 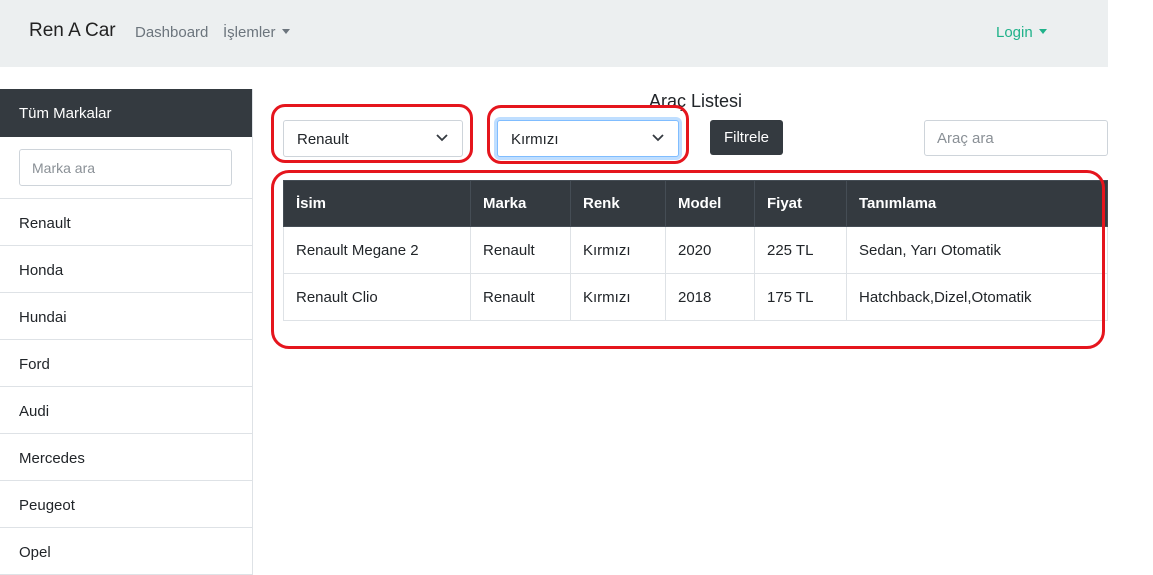 What do you see at coordinates (377, 203) in the screenshot?
I see `column-header-isim: İsim` at bounding box center [377, 203].